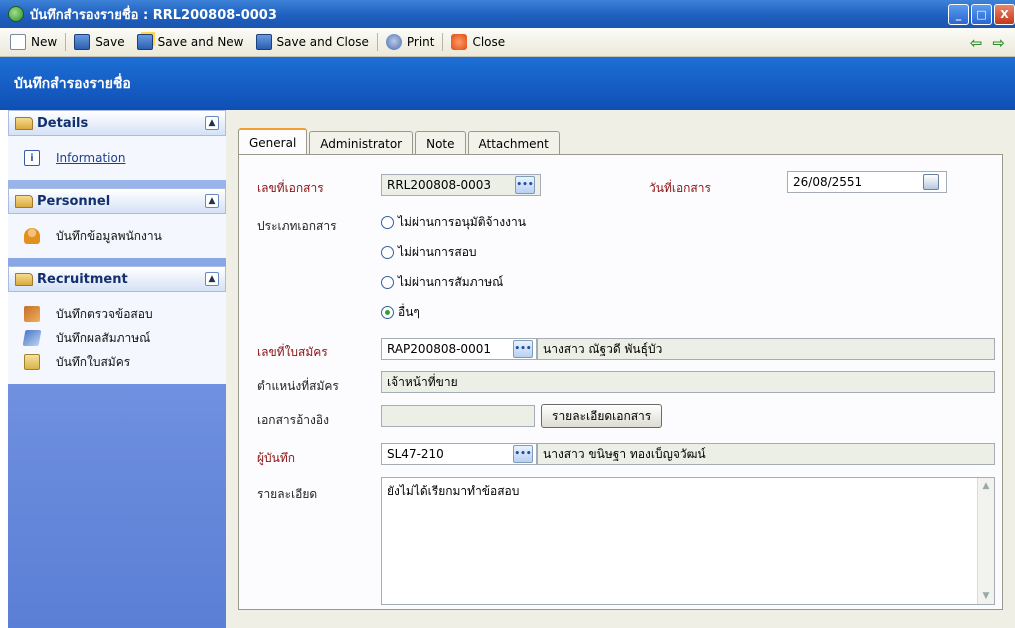 The image size is (1015, 628). I want to click on close-button-label: Close, so click(489, 42).